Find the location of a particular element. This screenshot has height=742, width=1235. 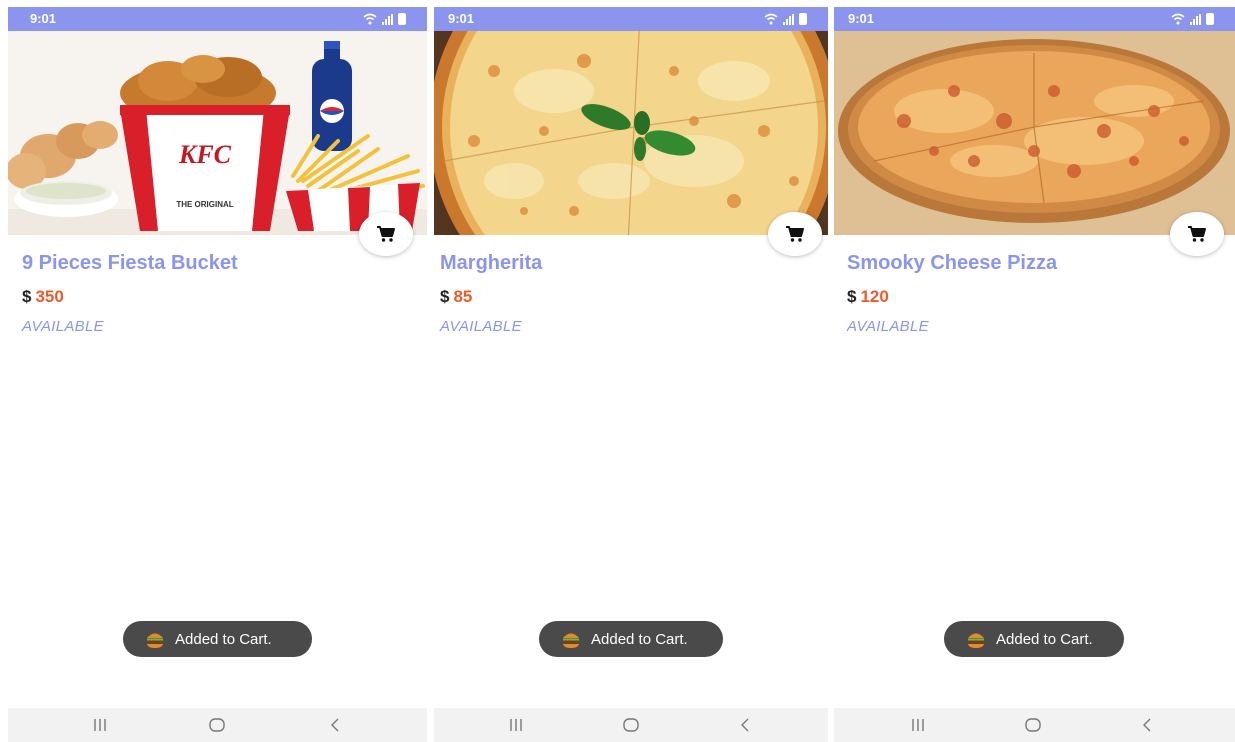

cheese-pizza-photo is located at coordinates (1034, 133).